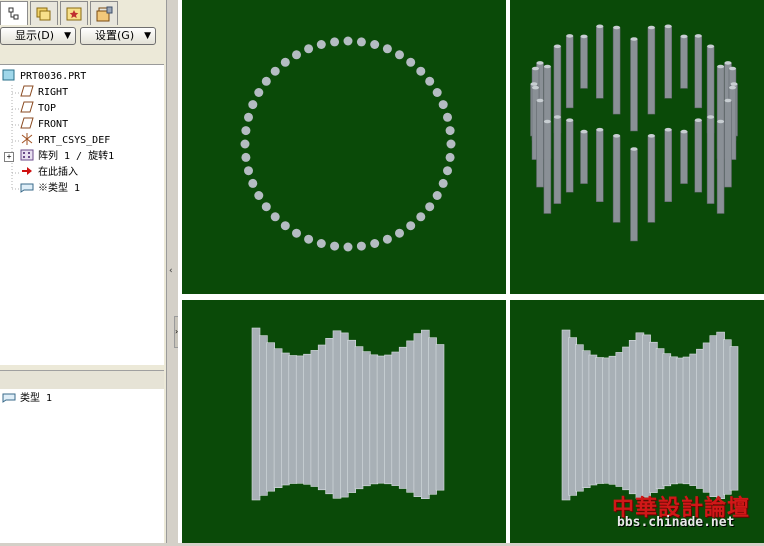  What do you see at coordinates (38, 109) in the screenshot?
I see `tree-item-top-plane: TOP` at bounding box center [38, 109].